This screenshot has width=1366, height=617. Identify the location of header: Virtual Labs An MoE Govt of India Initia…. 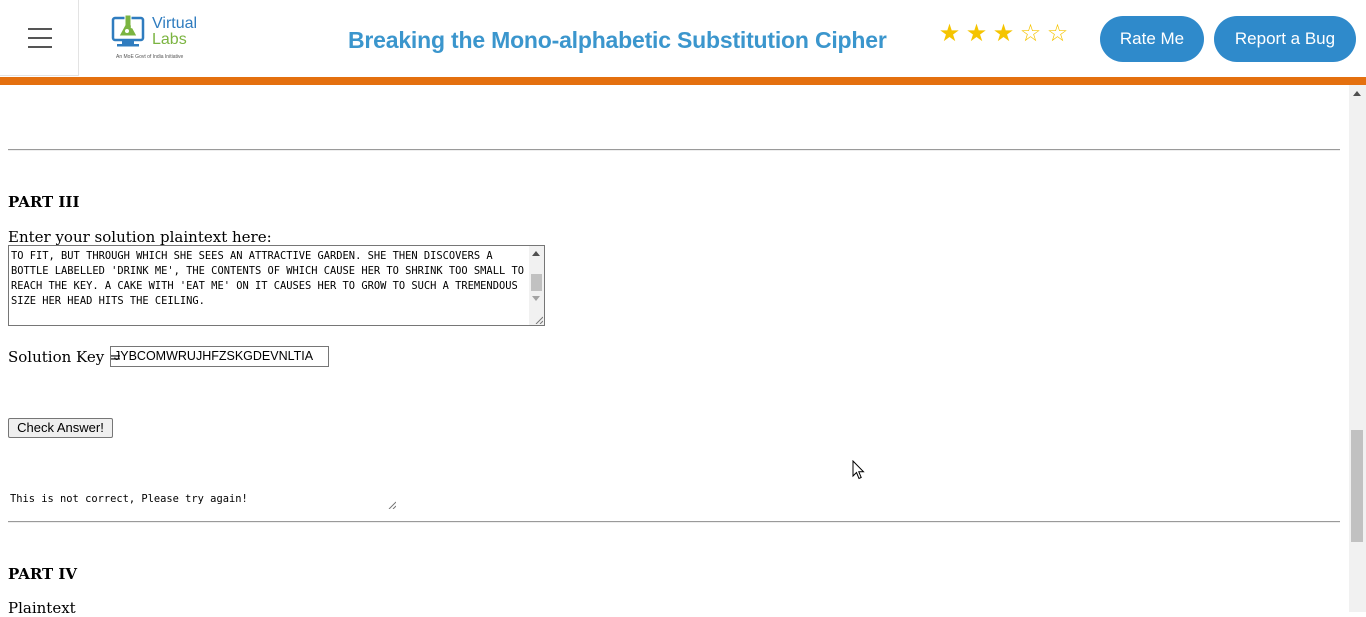
(683, 38).